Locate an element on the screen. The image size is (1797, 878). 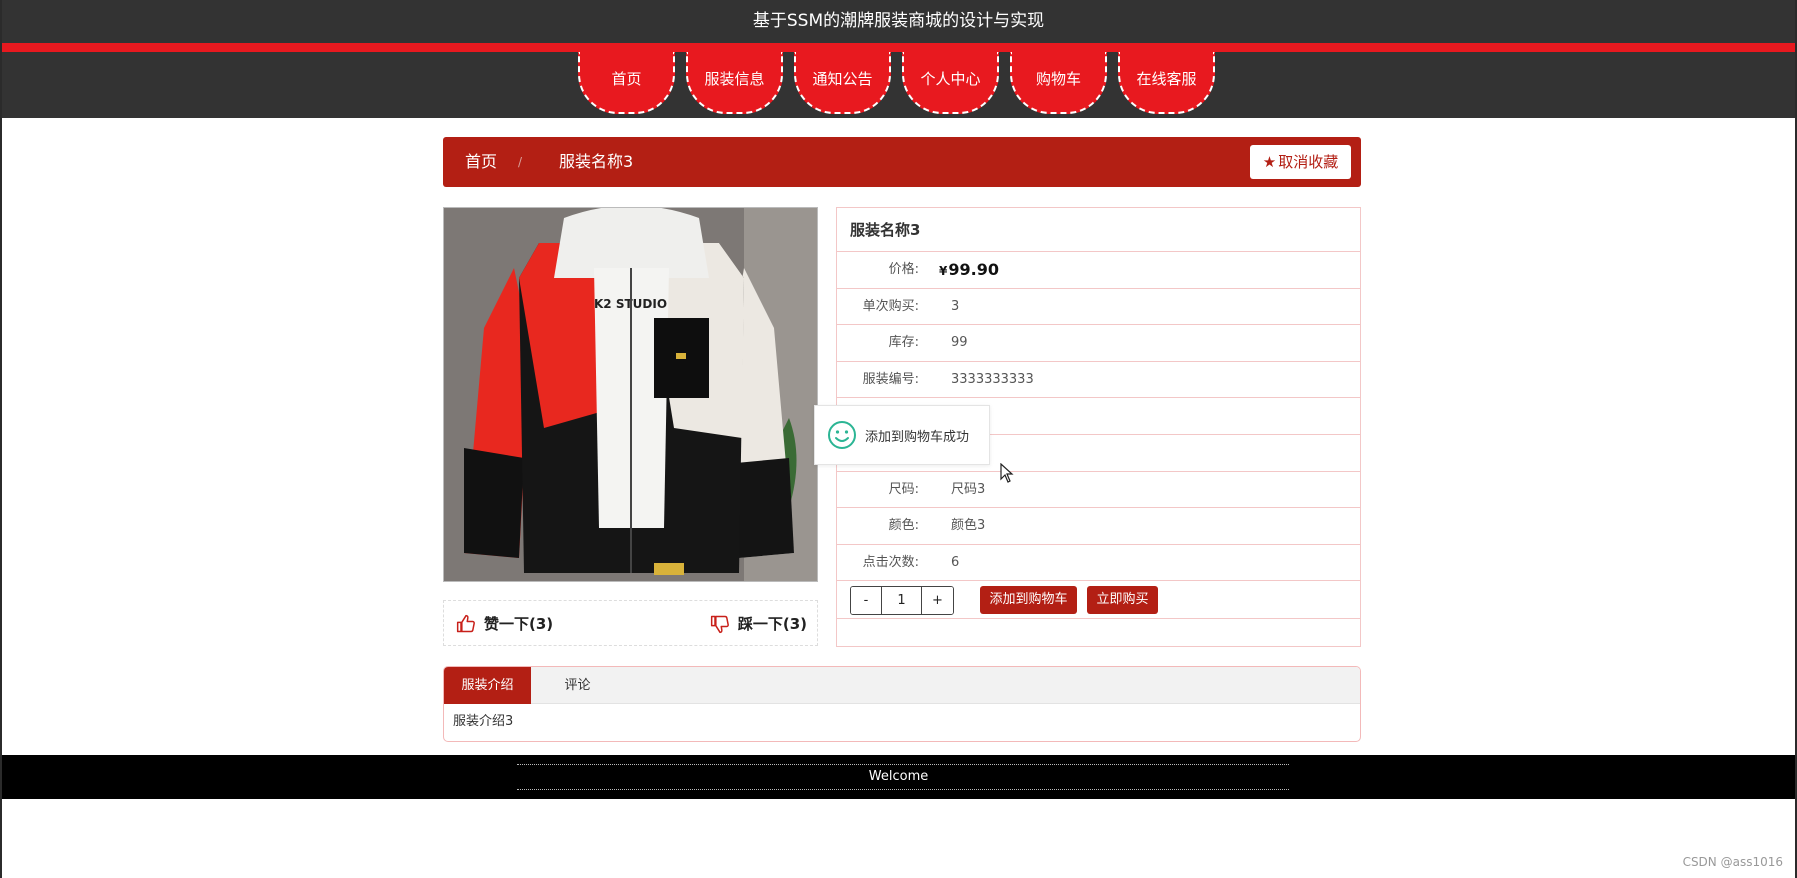
thumbs-up-icon is located at coordinates (465, 623).